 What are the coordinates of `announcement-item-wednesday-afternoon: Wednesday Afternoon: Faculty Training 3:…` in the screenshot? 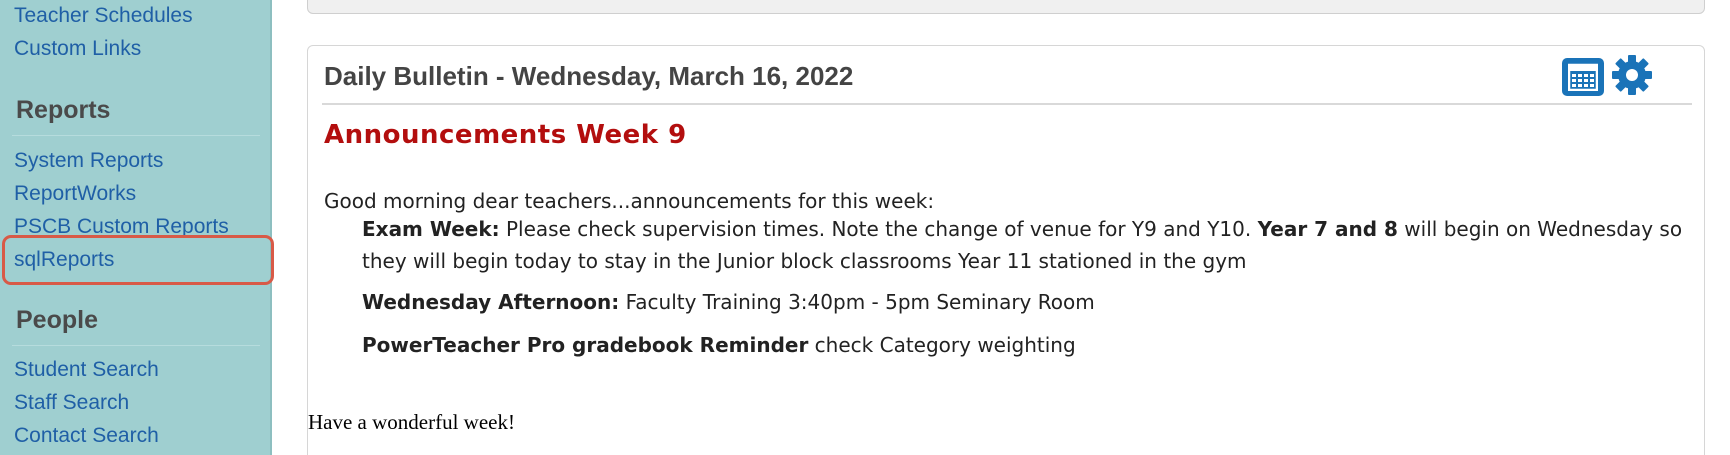 It's located at (1027, 302).